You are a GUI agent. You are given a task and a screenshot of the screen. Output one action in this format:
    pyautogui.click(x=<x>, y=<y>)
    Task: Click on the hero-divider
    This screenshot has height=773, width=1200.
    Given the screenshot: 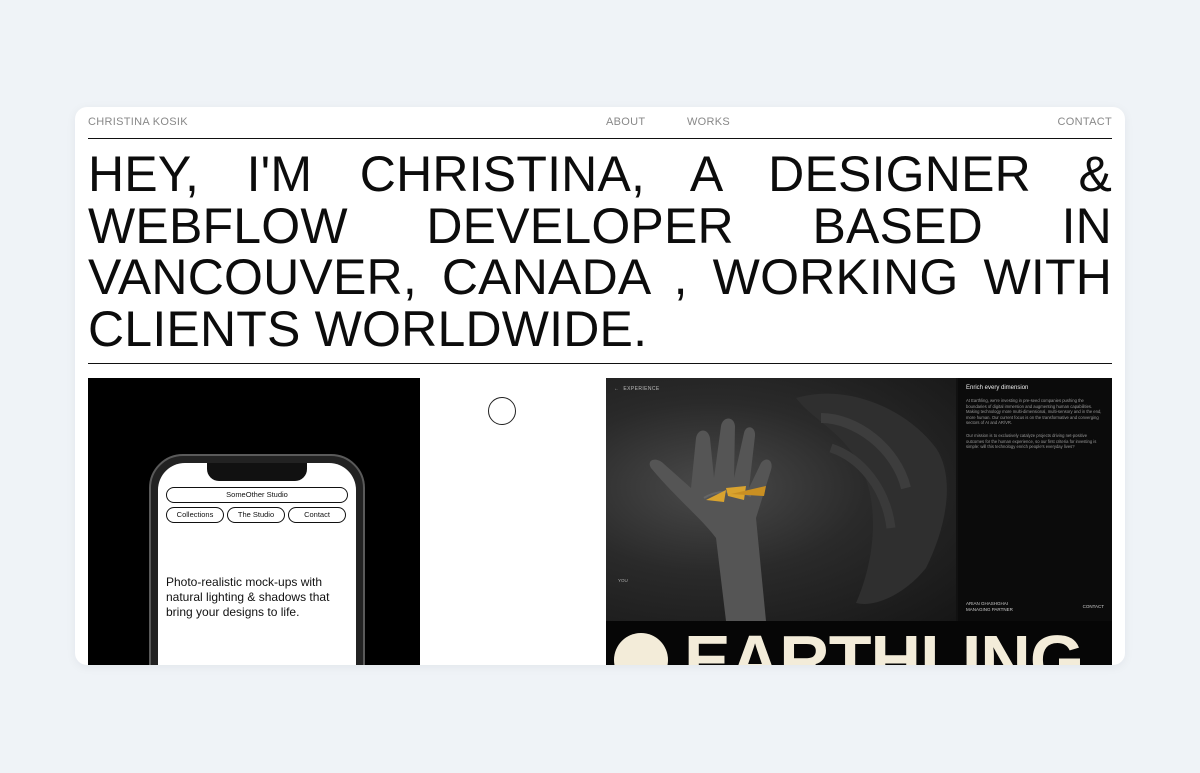 What is the action you would take?
    pyautogui.click(x=600, y=363)
    